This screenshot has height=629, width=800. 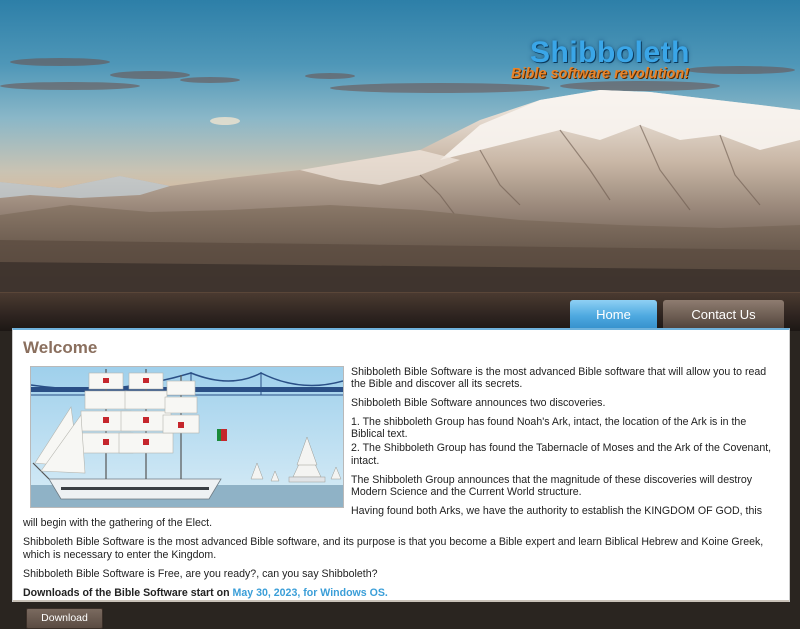 I want to click on downloads-date: May 30, 2023, for Windows OS., so click(x=310, y=592).